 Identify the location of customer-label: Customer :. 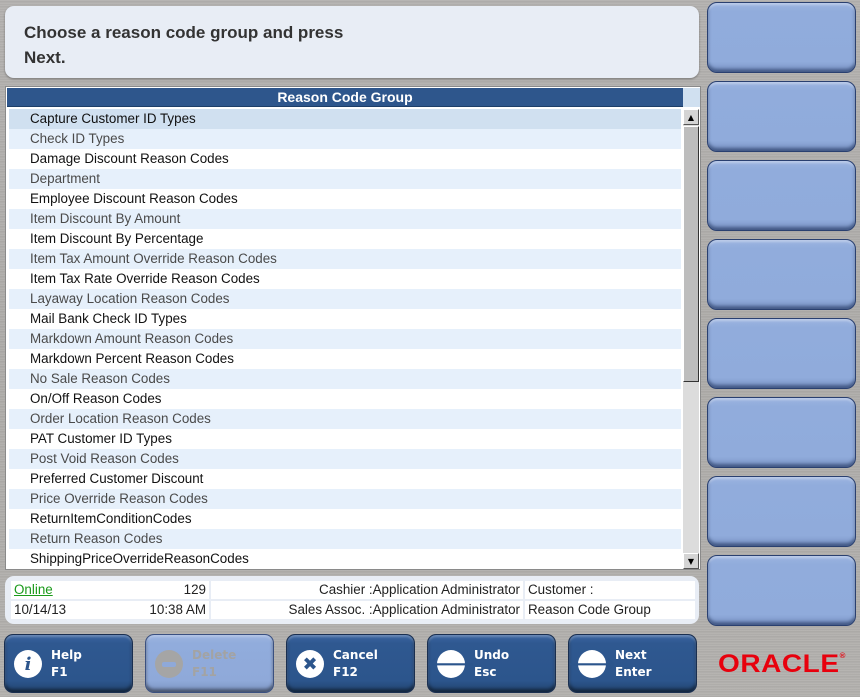
(610, 590).